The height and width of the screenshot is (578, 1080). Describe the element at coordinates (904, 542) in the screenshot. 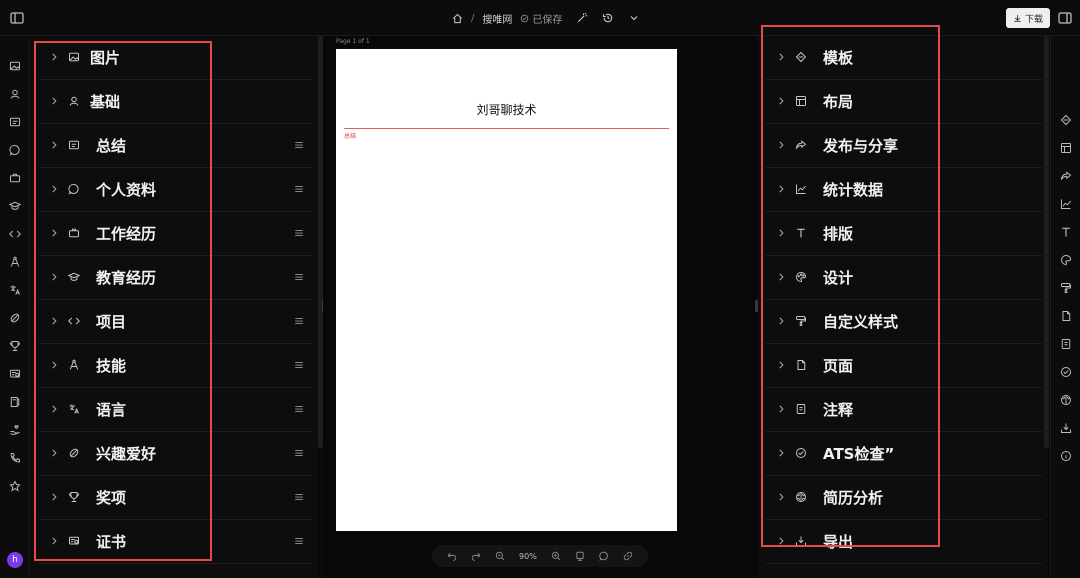

I see `section-export: 导出` at that location.